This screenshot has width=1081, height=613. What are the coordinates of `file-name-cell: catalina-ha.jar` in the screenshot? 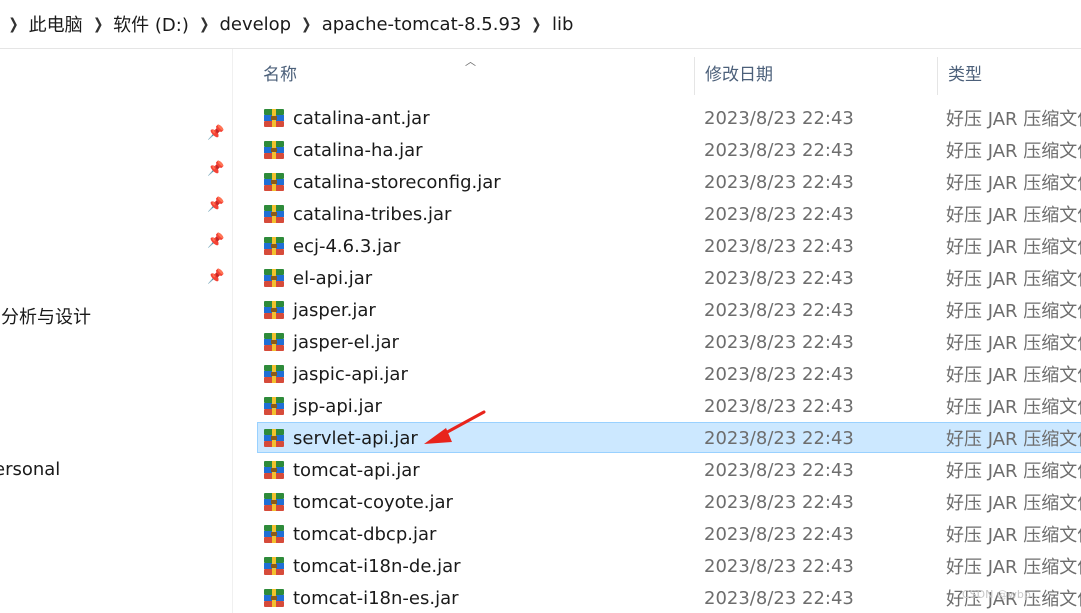 It's located at (343, 150).